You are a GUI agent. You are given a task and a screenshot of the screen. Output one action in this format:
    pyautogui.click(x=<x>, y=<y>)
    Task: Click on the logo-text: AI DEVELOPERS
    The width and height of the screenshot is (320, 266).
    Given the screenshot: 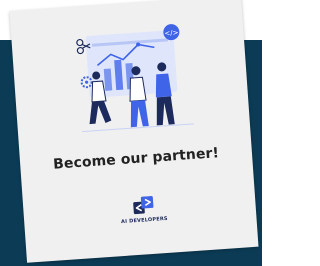 What is the action you would take?
    pyautogui.click(x=144, y=220)
    